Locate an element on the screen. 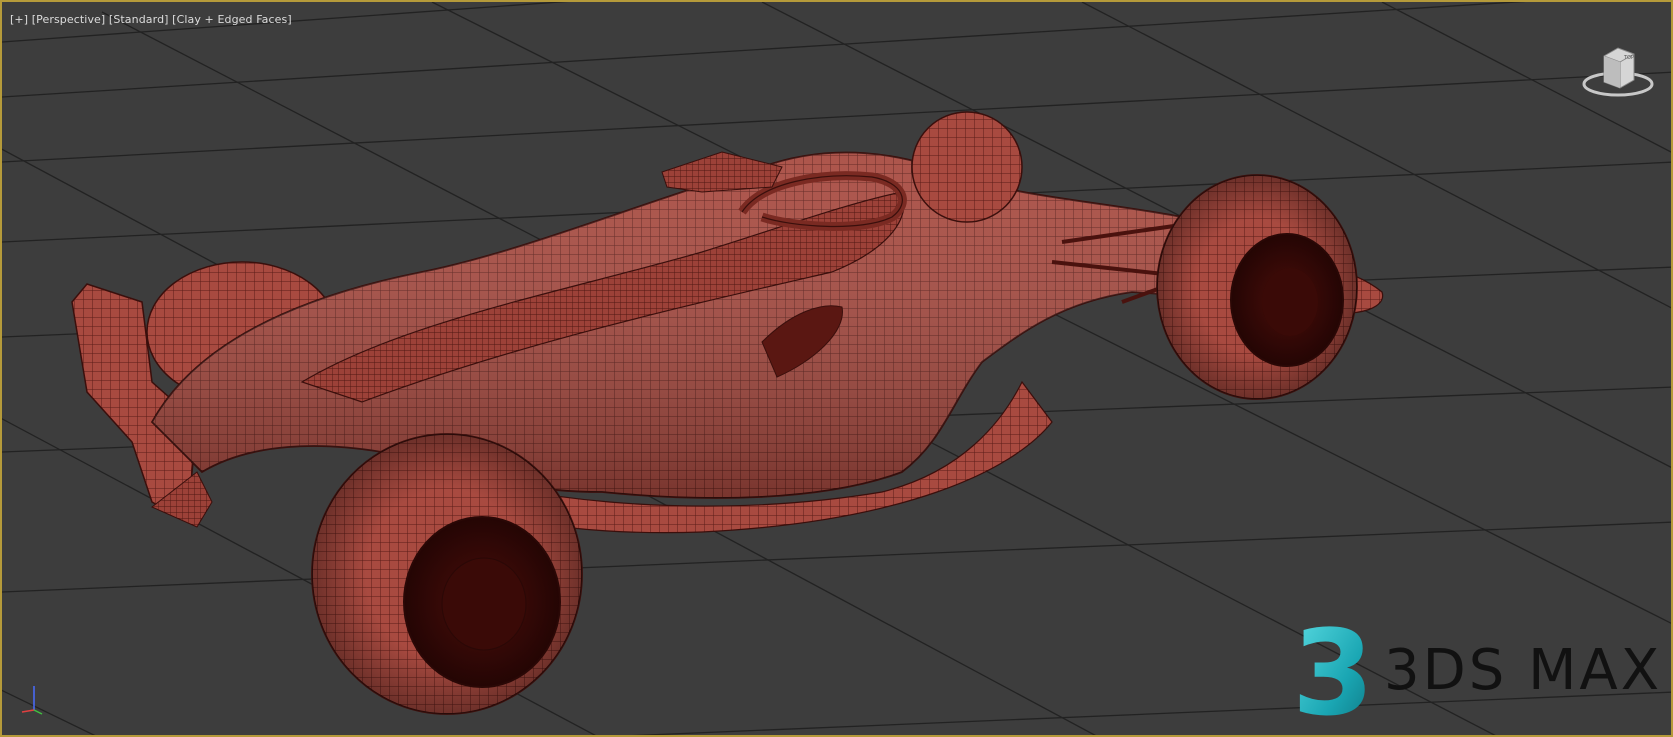 The image size is (1673, 737). rear-right-wheel is located at coordinates (447, 574).